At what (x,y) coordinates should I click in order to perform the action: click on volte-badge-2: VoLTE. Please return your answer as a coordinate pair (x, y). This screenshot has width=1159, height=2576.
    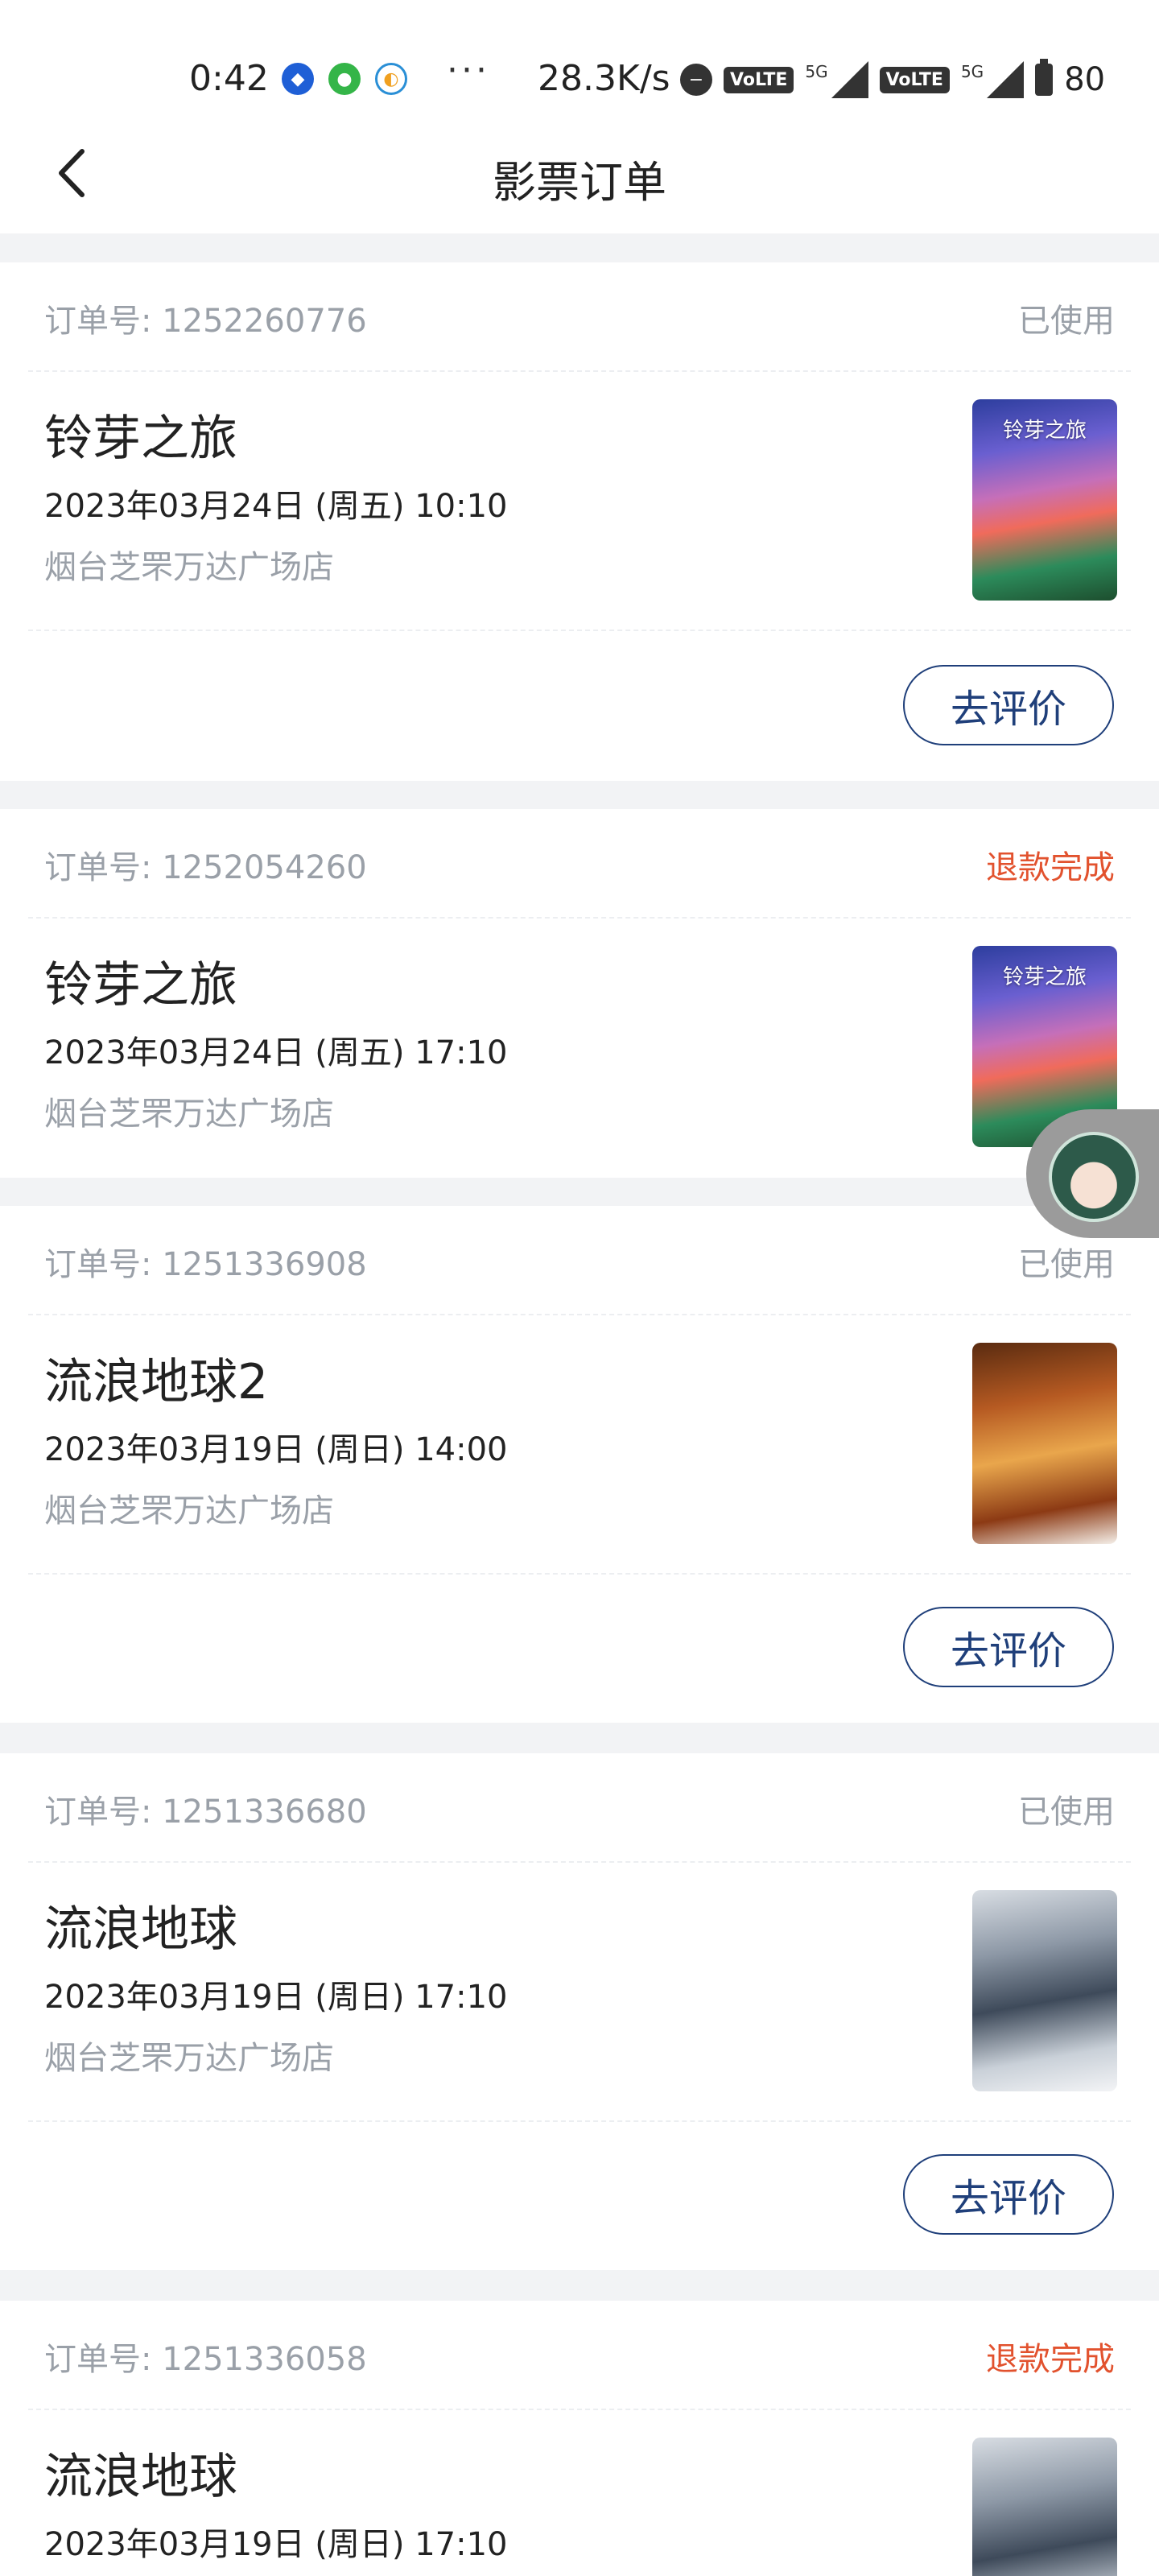
    Looking at the image, I should click on (914, 79).